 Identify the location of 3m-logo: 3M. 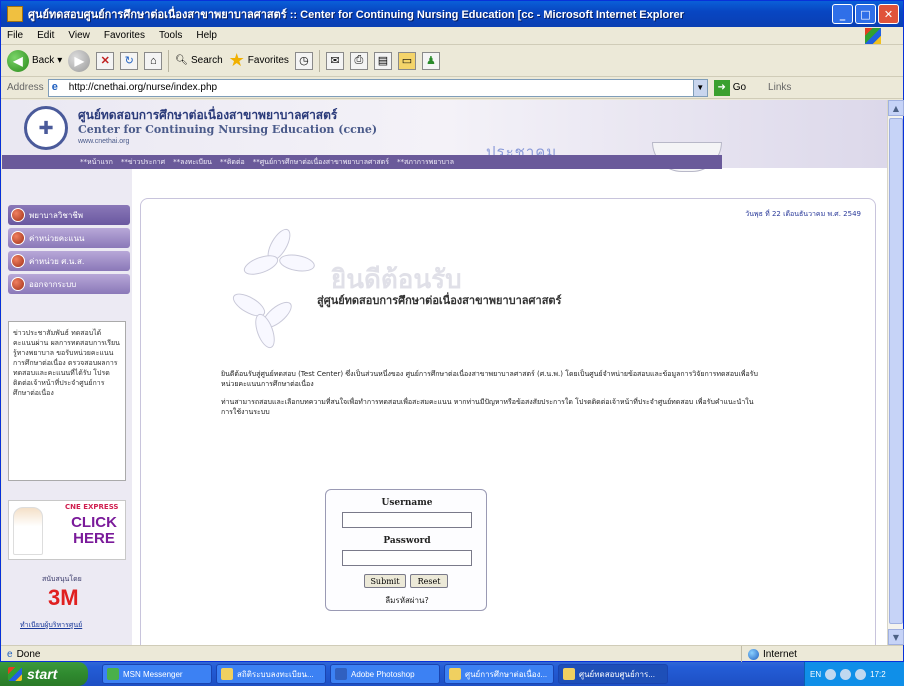
(63, 598).